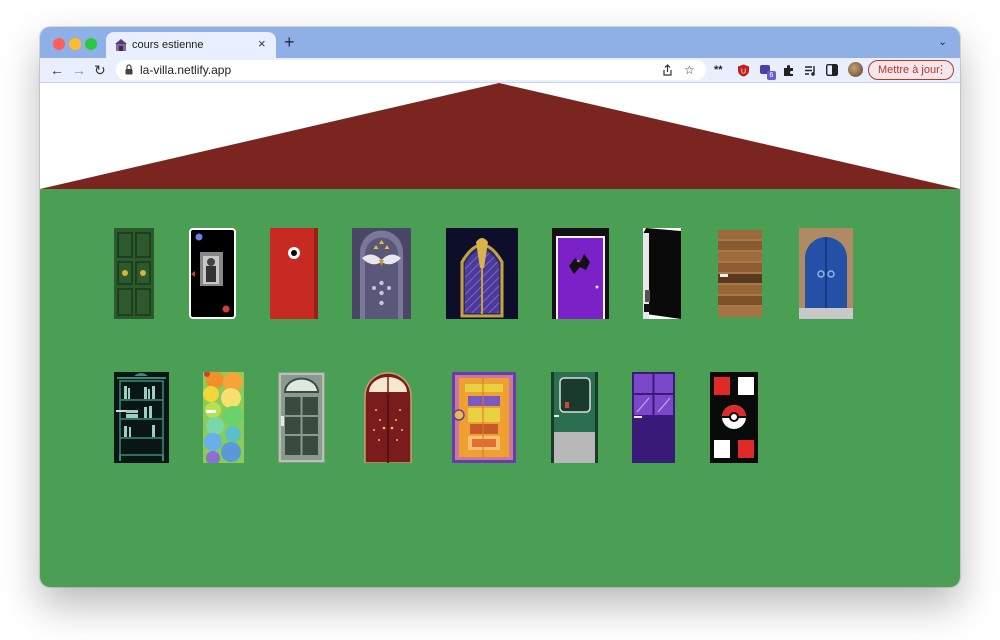 Image resolution: width=1000 pixels, height=640 pixels. I want to click on svg-text: U, so click(743, 72).